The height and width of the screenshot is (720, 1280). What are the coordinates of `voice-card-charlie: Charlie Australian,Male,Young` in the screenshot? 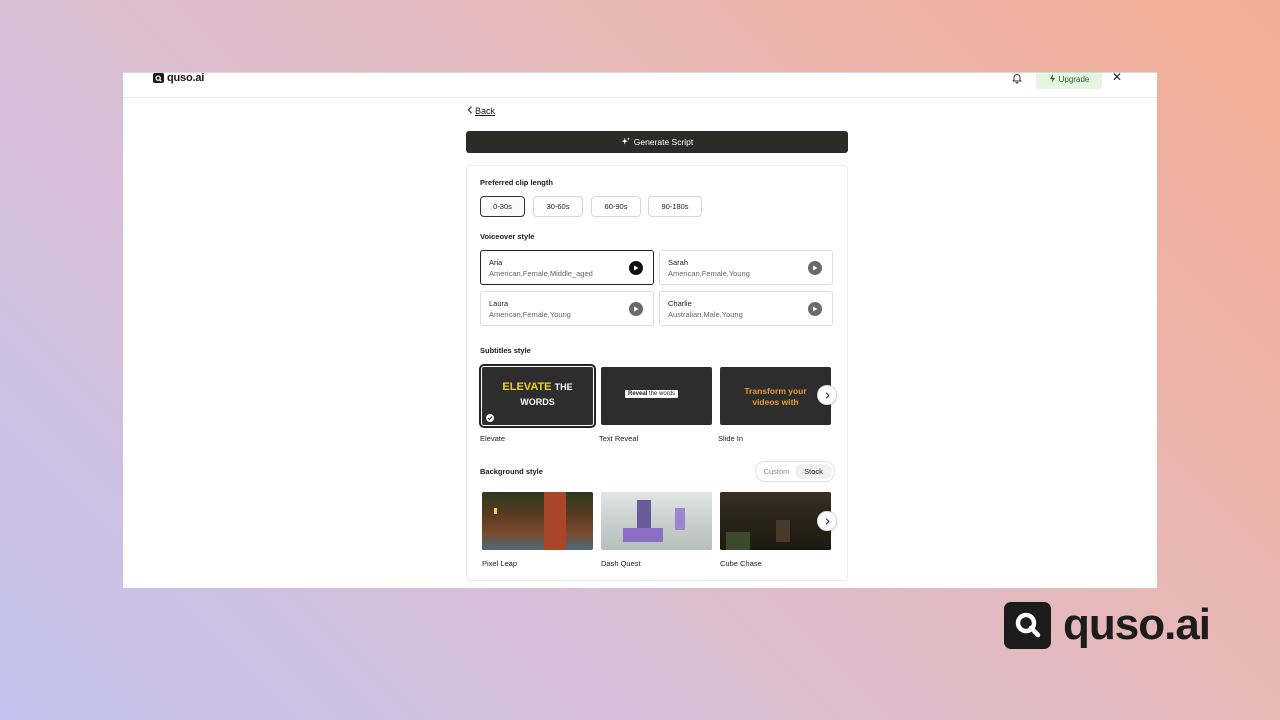 It's located at (746, 308).